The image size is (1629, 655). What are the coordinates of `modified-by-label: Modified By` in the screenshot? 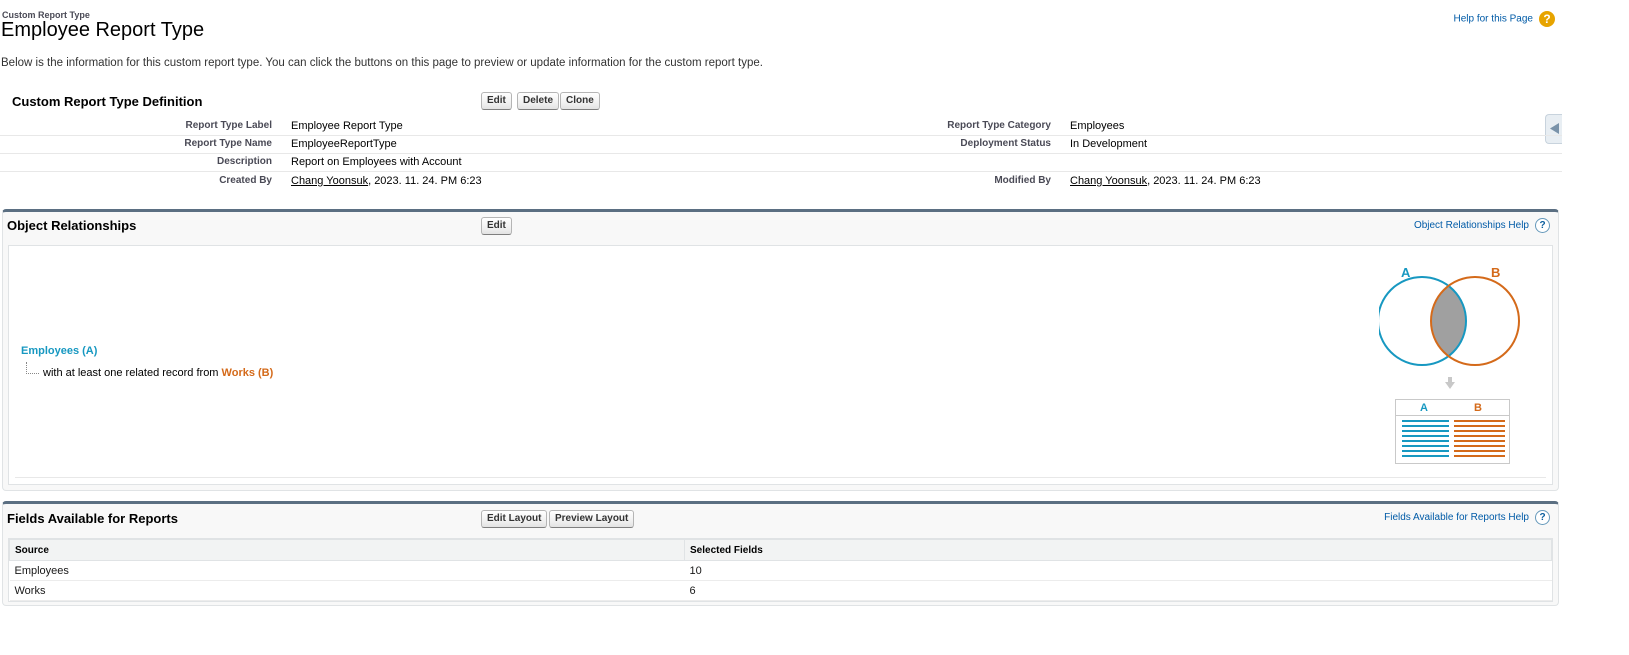 It's located at (1022, 180).